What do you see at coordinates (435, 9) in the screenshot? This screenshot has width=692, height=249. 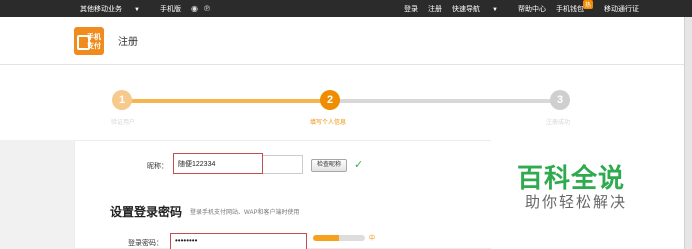 I see `register-link: 注册` at bounding box center [435, 9].